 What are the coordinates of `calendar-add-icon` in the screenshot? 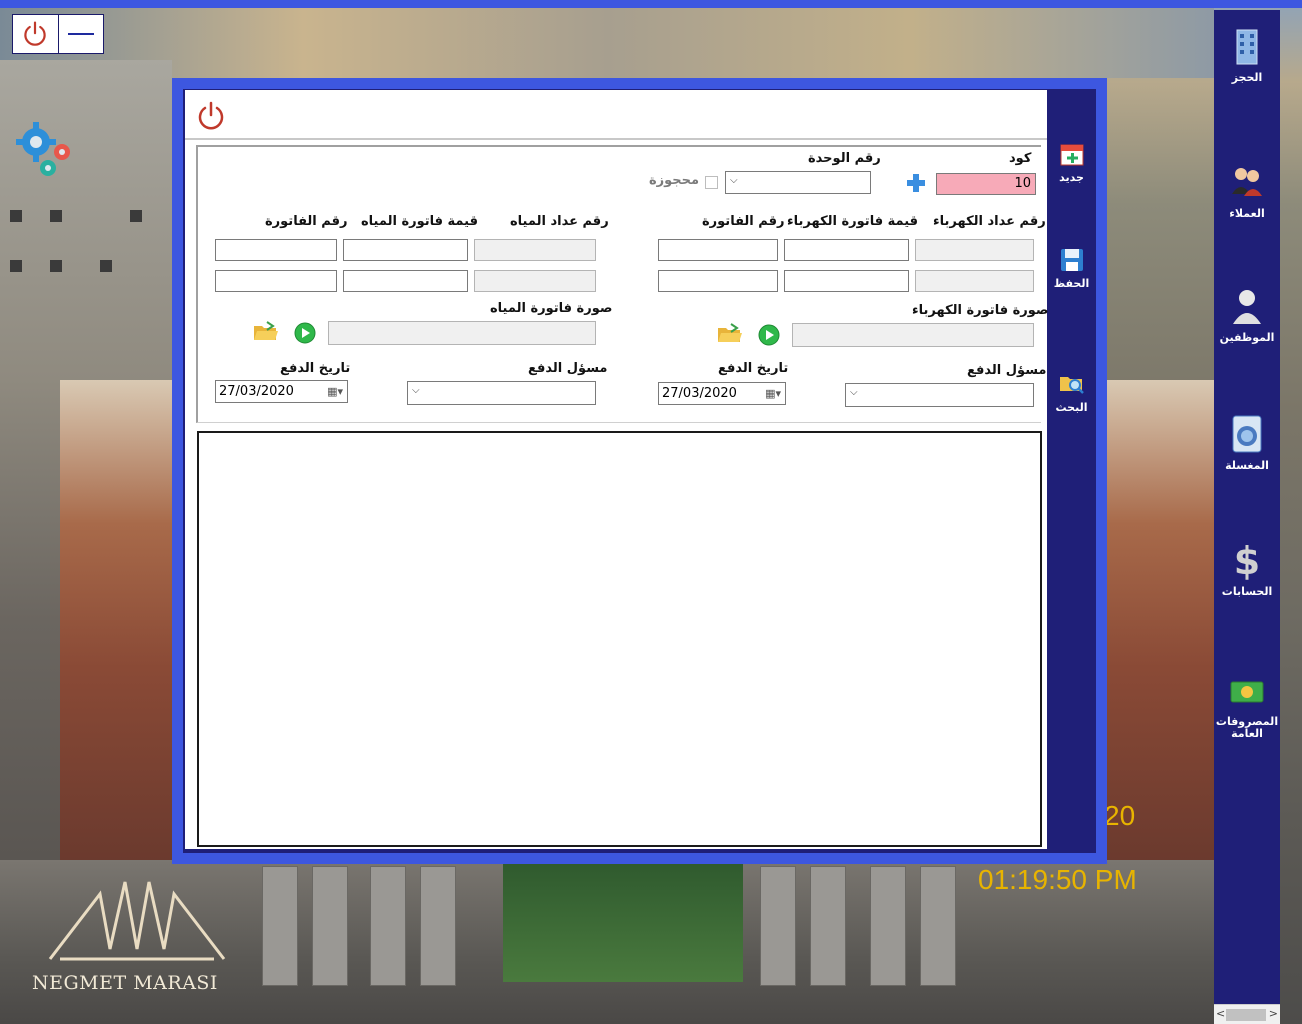 It's located at (1071, 155).